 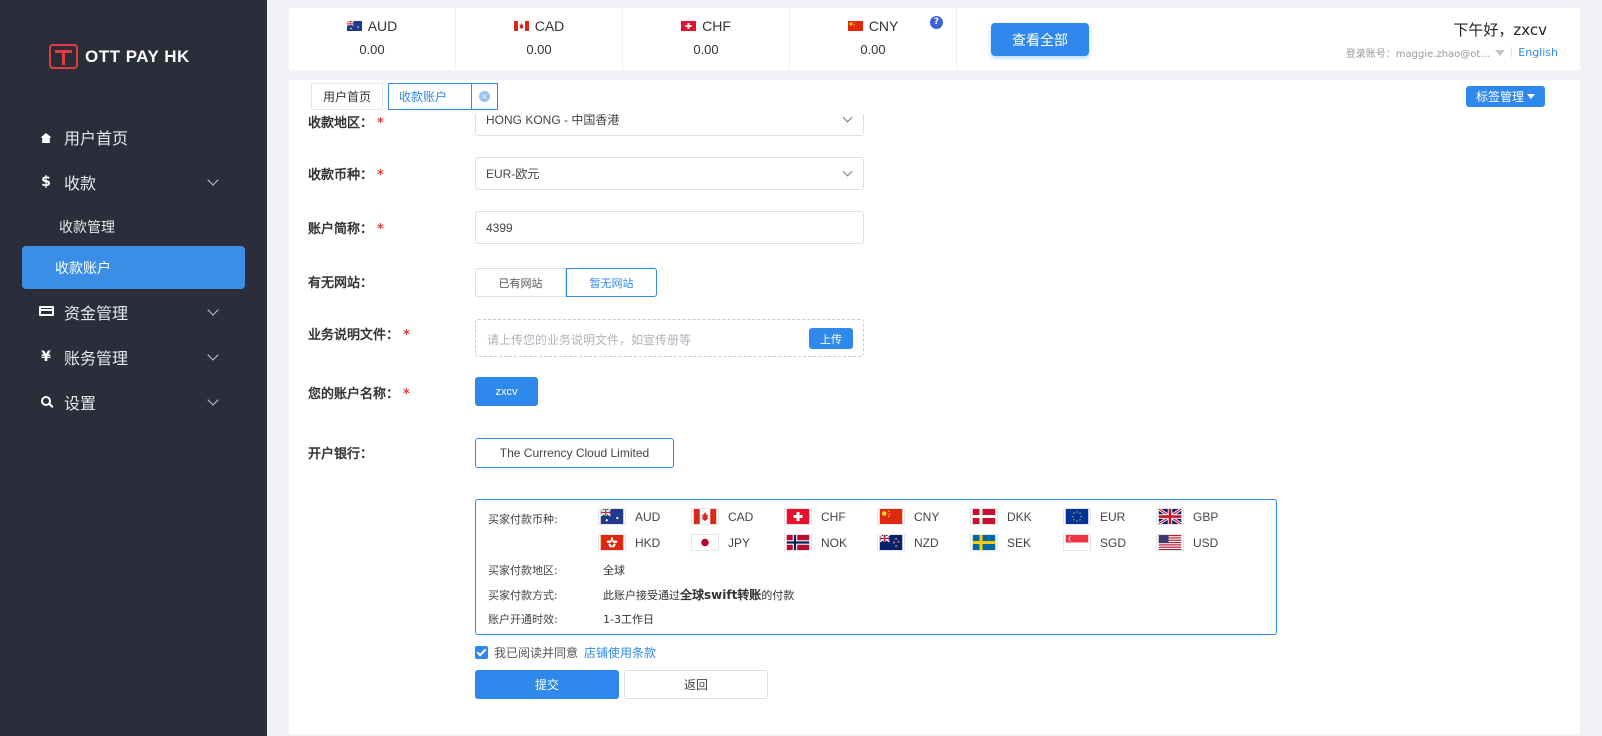 I want to click on currency-code: GBP, so click(x=1206, y=516).